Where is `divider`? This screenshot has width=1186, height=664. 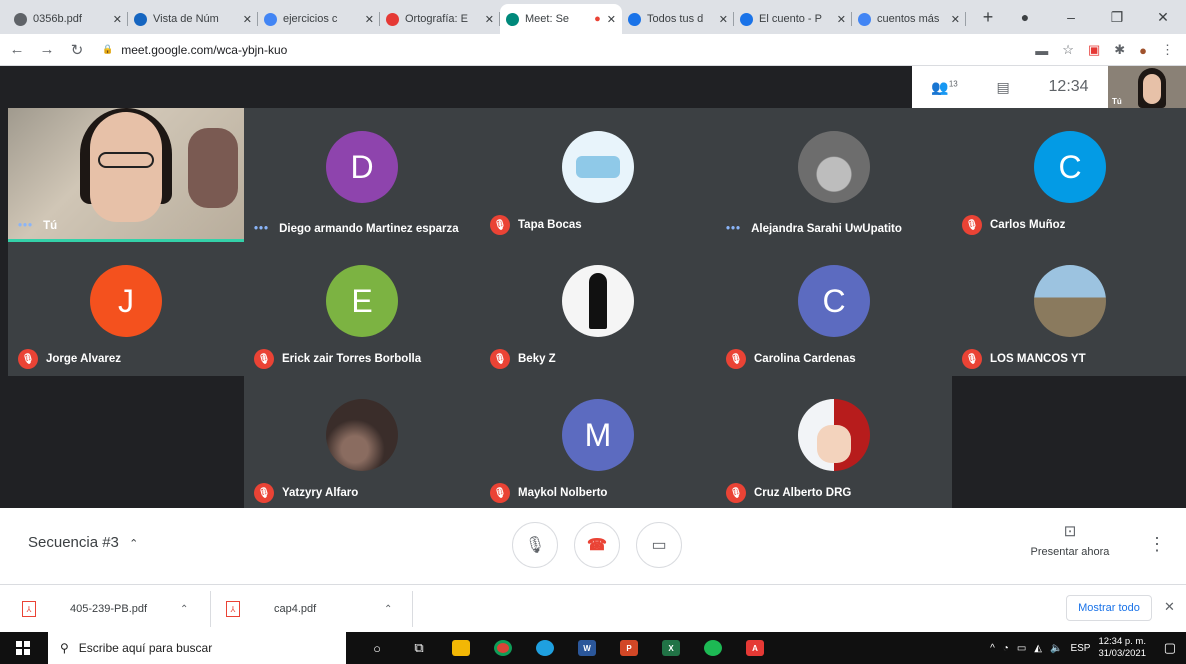 divider is located at coordinates (412, 609).